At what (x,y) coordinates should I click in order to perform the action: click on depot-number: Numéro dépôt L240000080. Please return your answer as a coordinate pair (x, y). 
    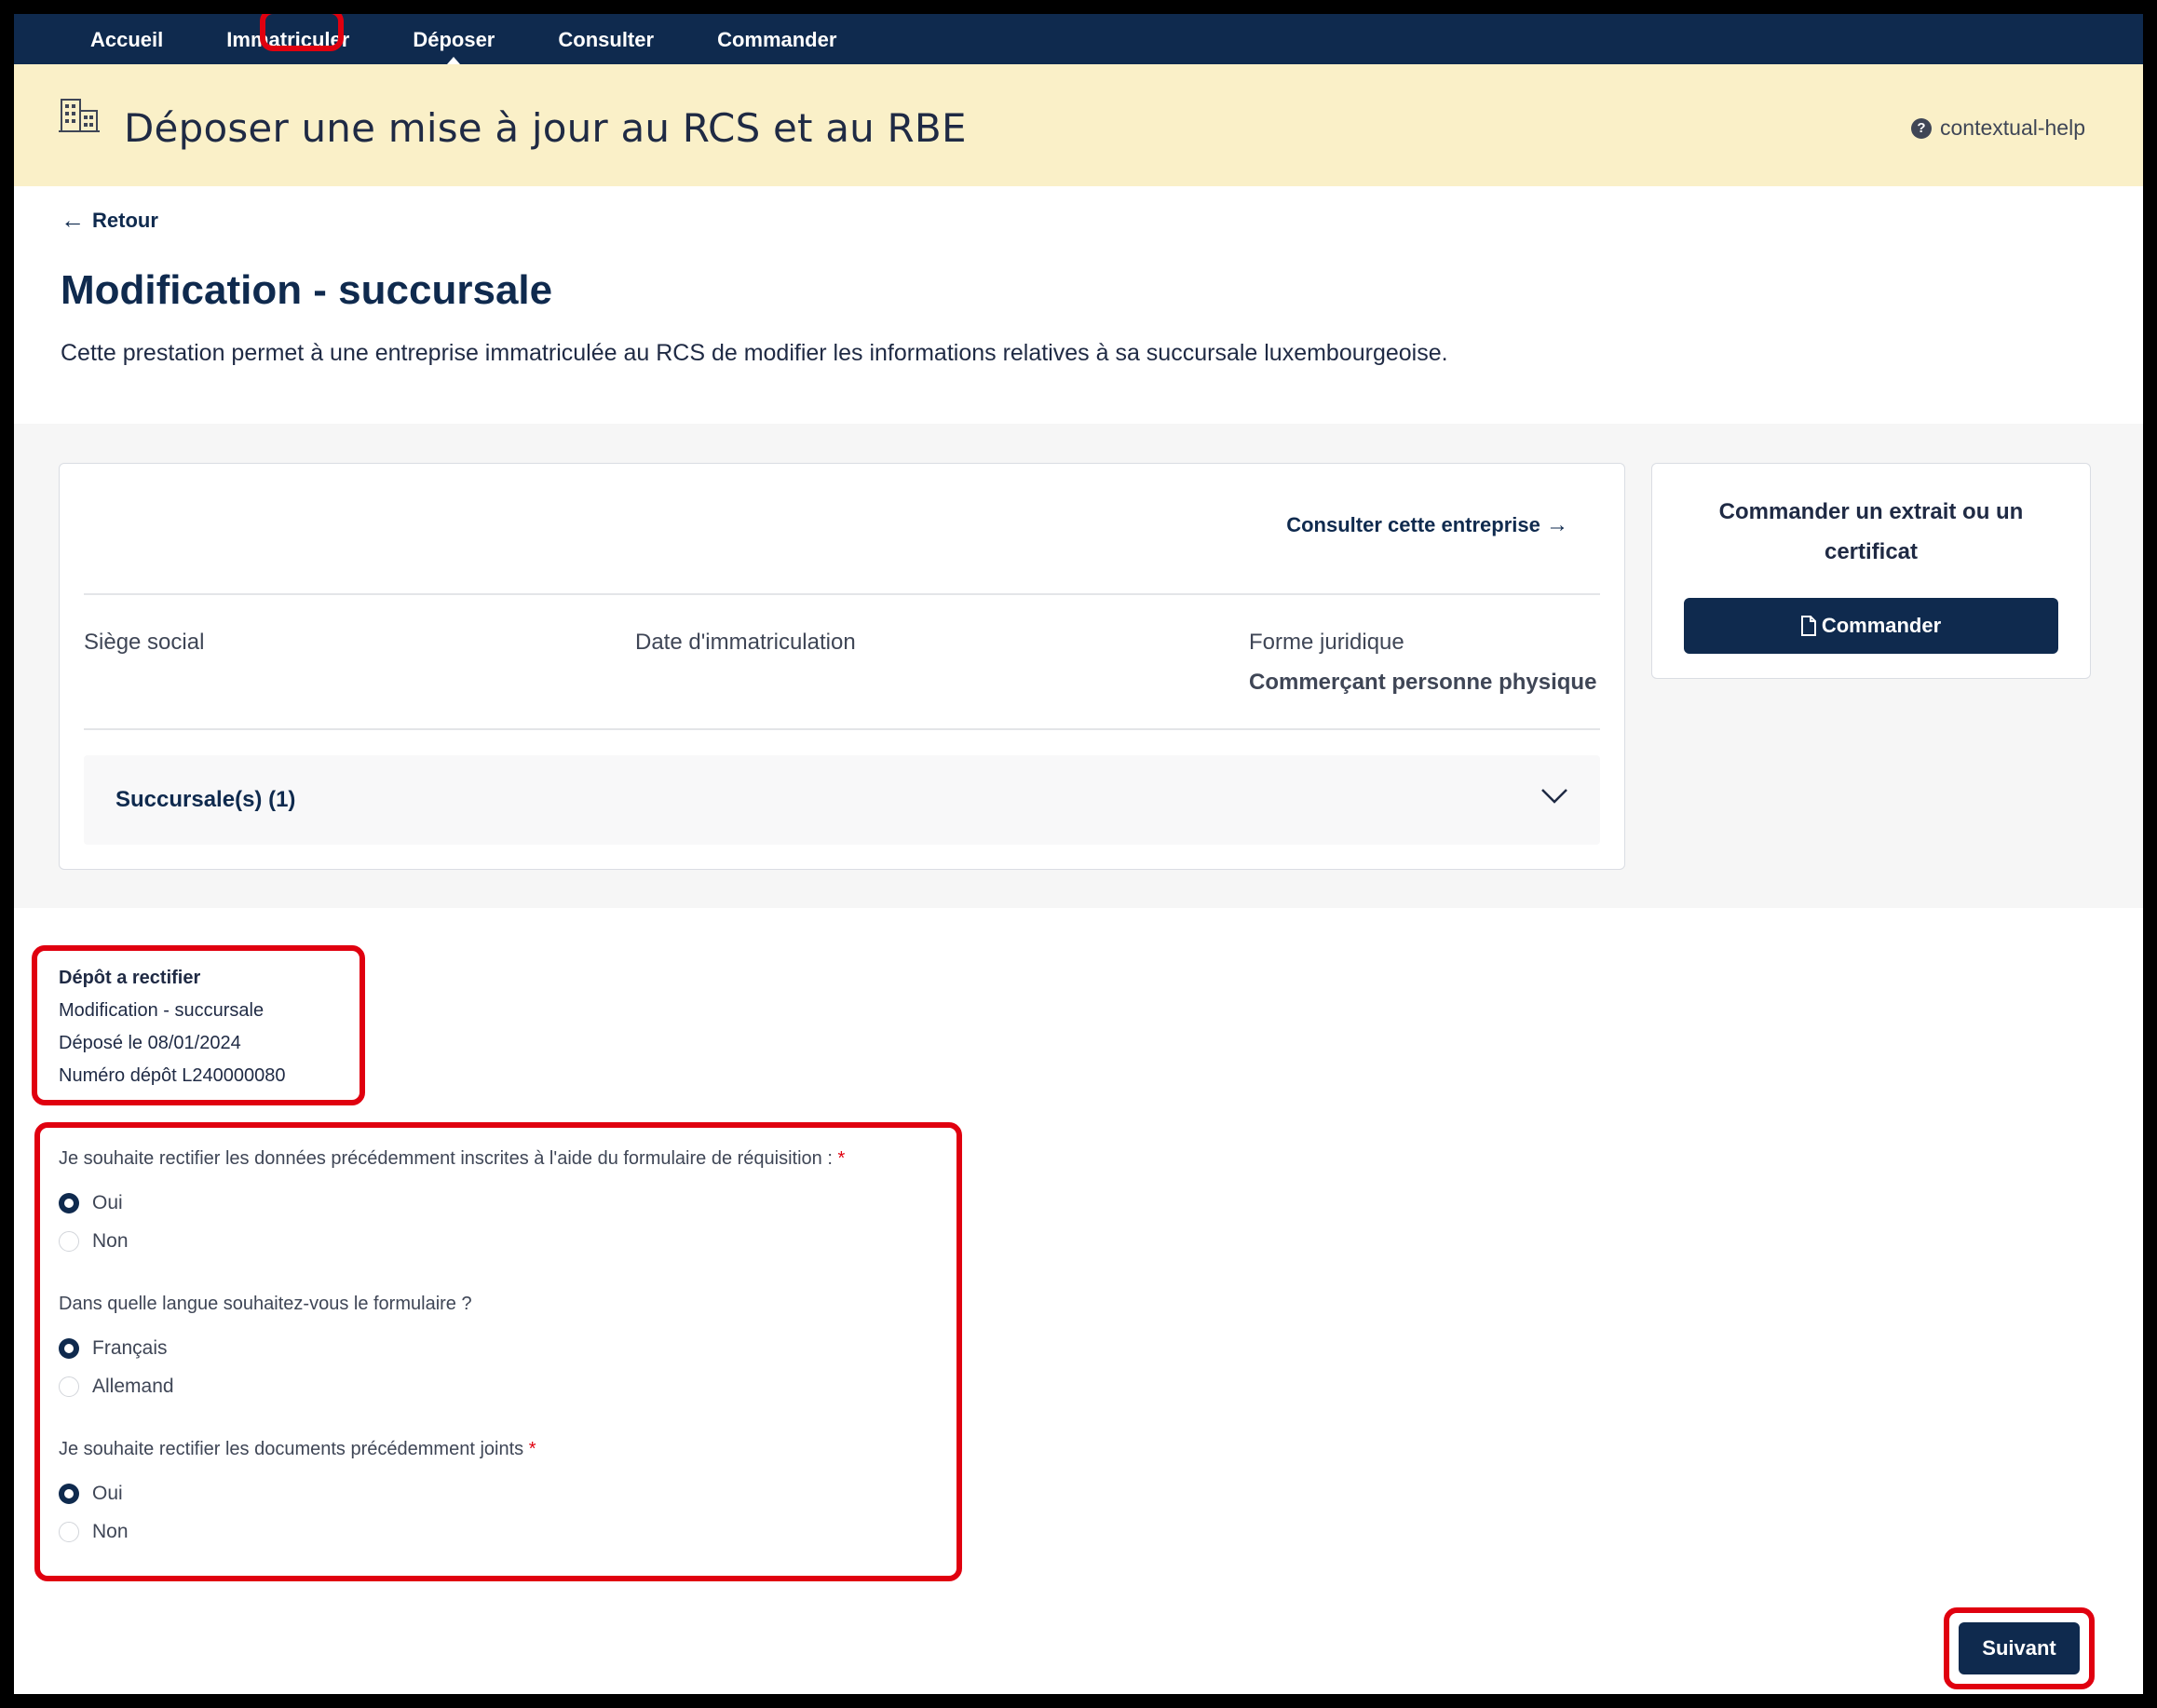
    Looking at the image, I should click on (172, 1075).